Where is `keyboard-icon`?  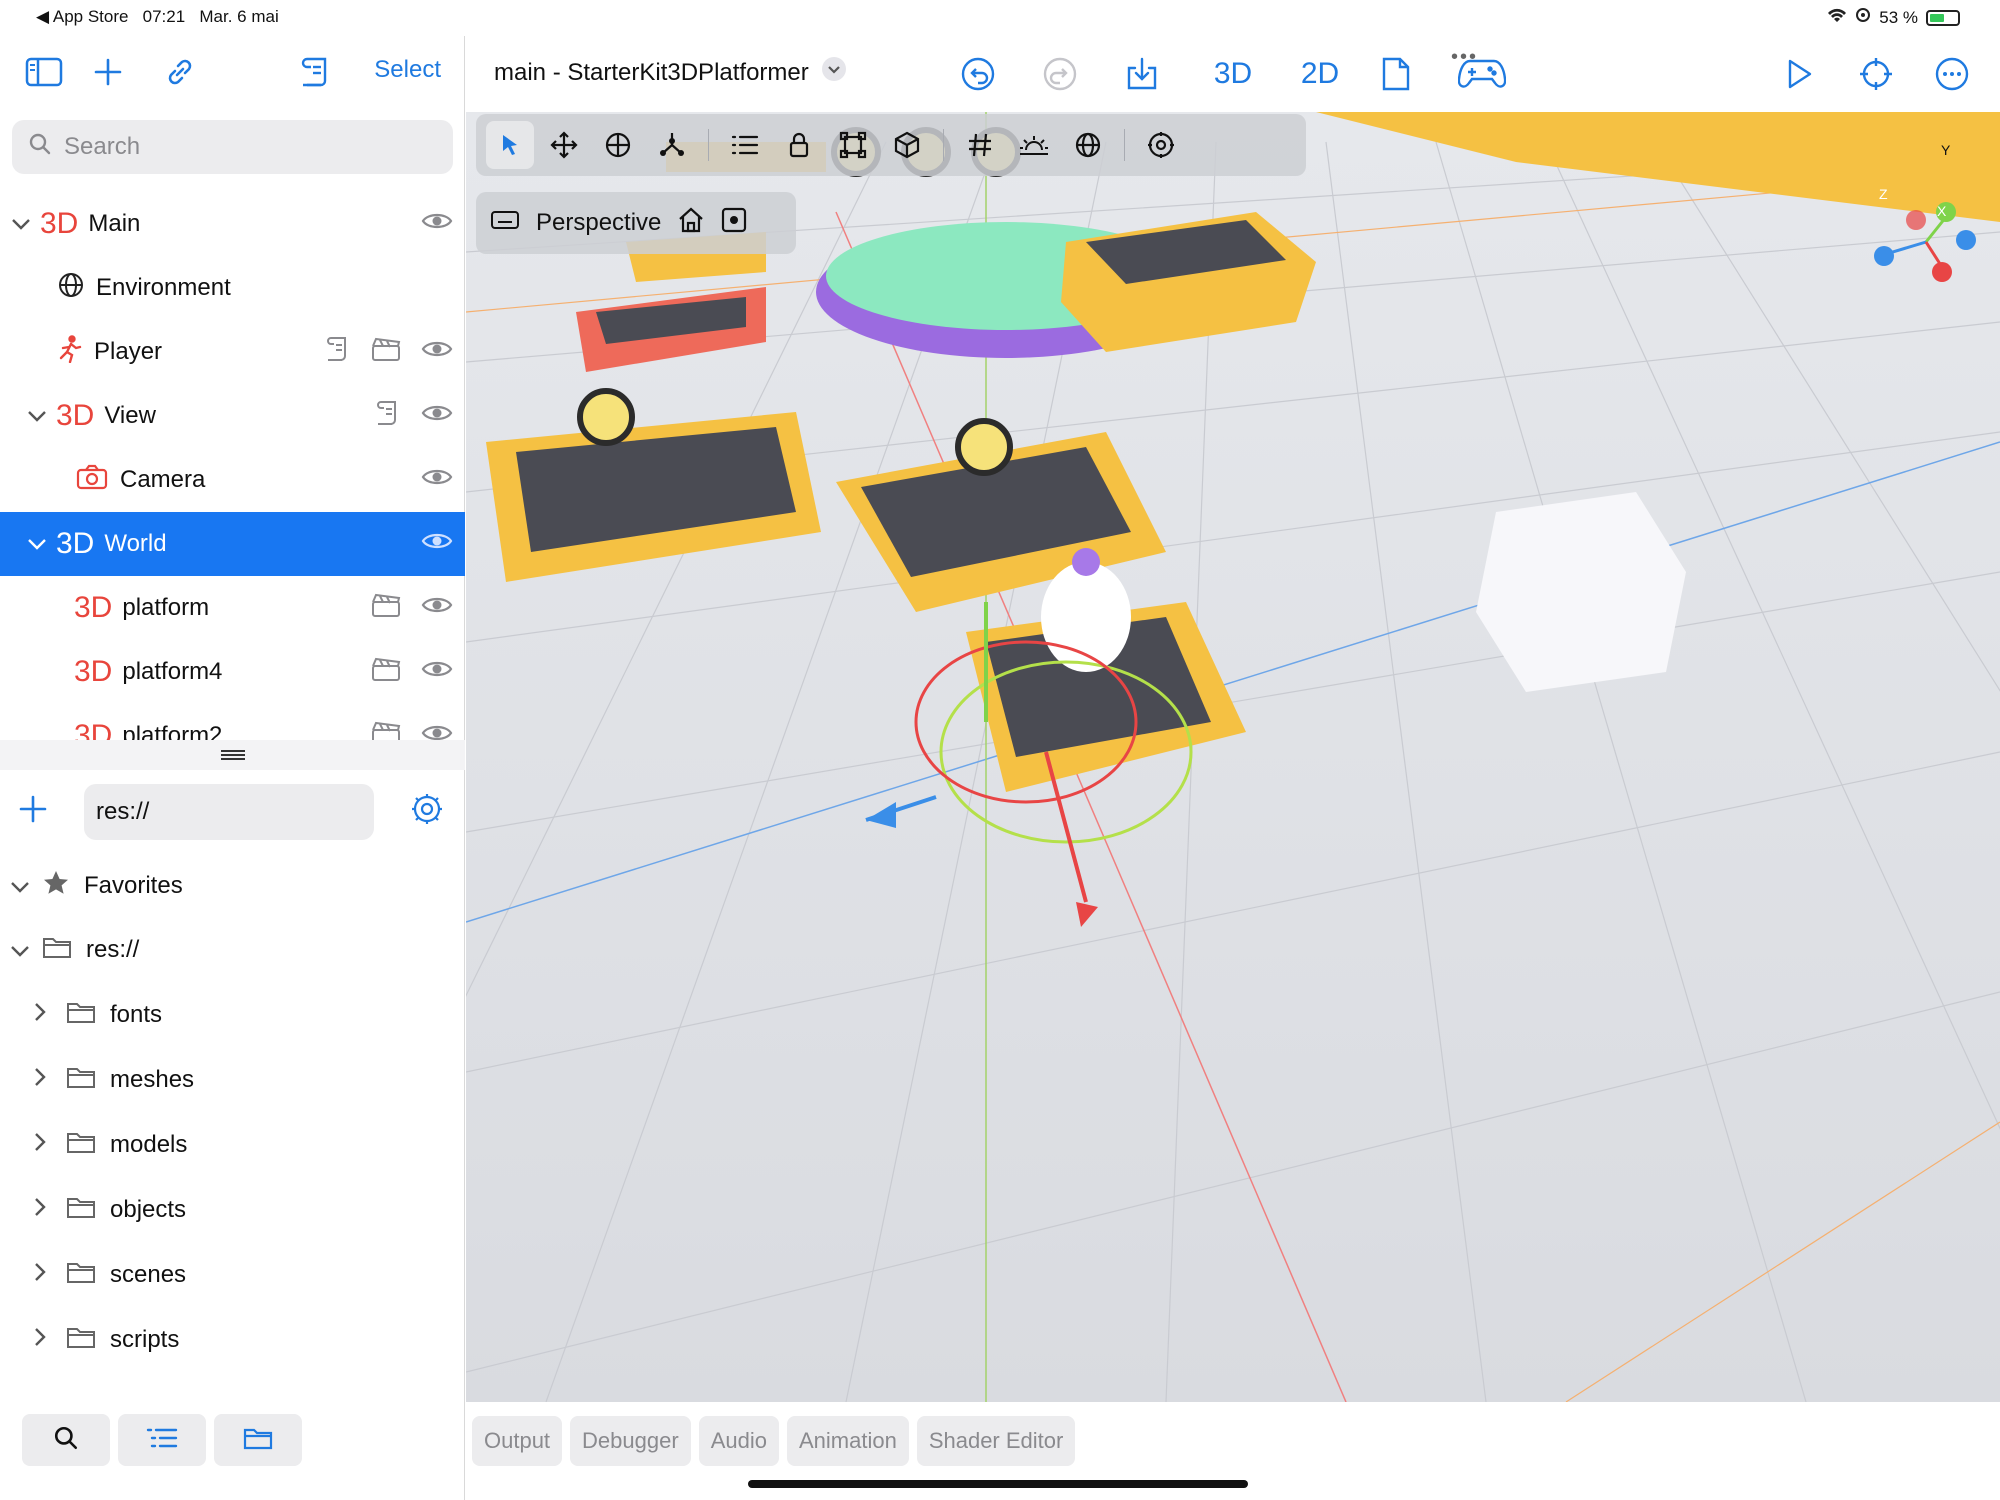
keyboard-icon is located at coordinates (505, 223).